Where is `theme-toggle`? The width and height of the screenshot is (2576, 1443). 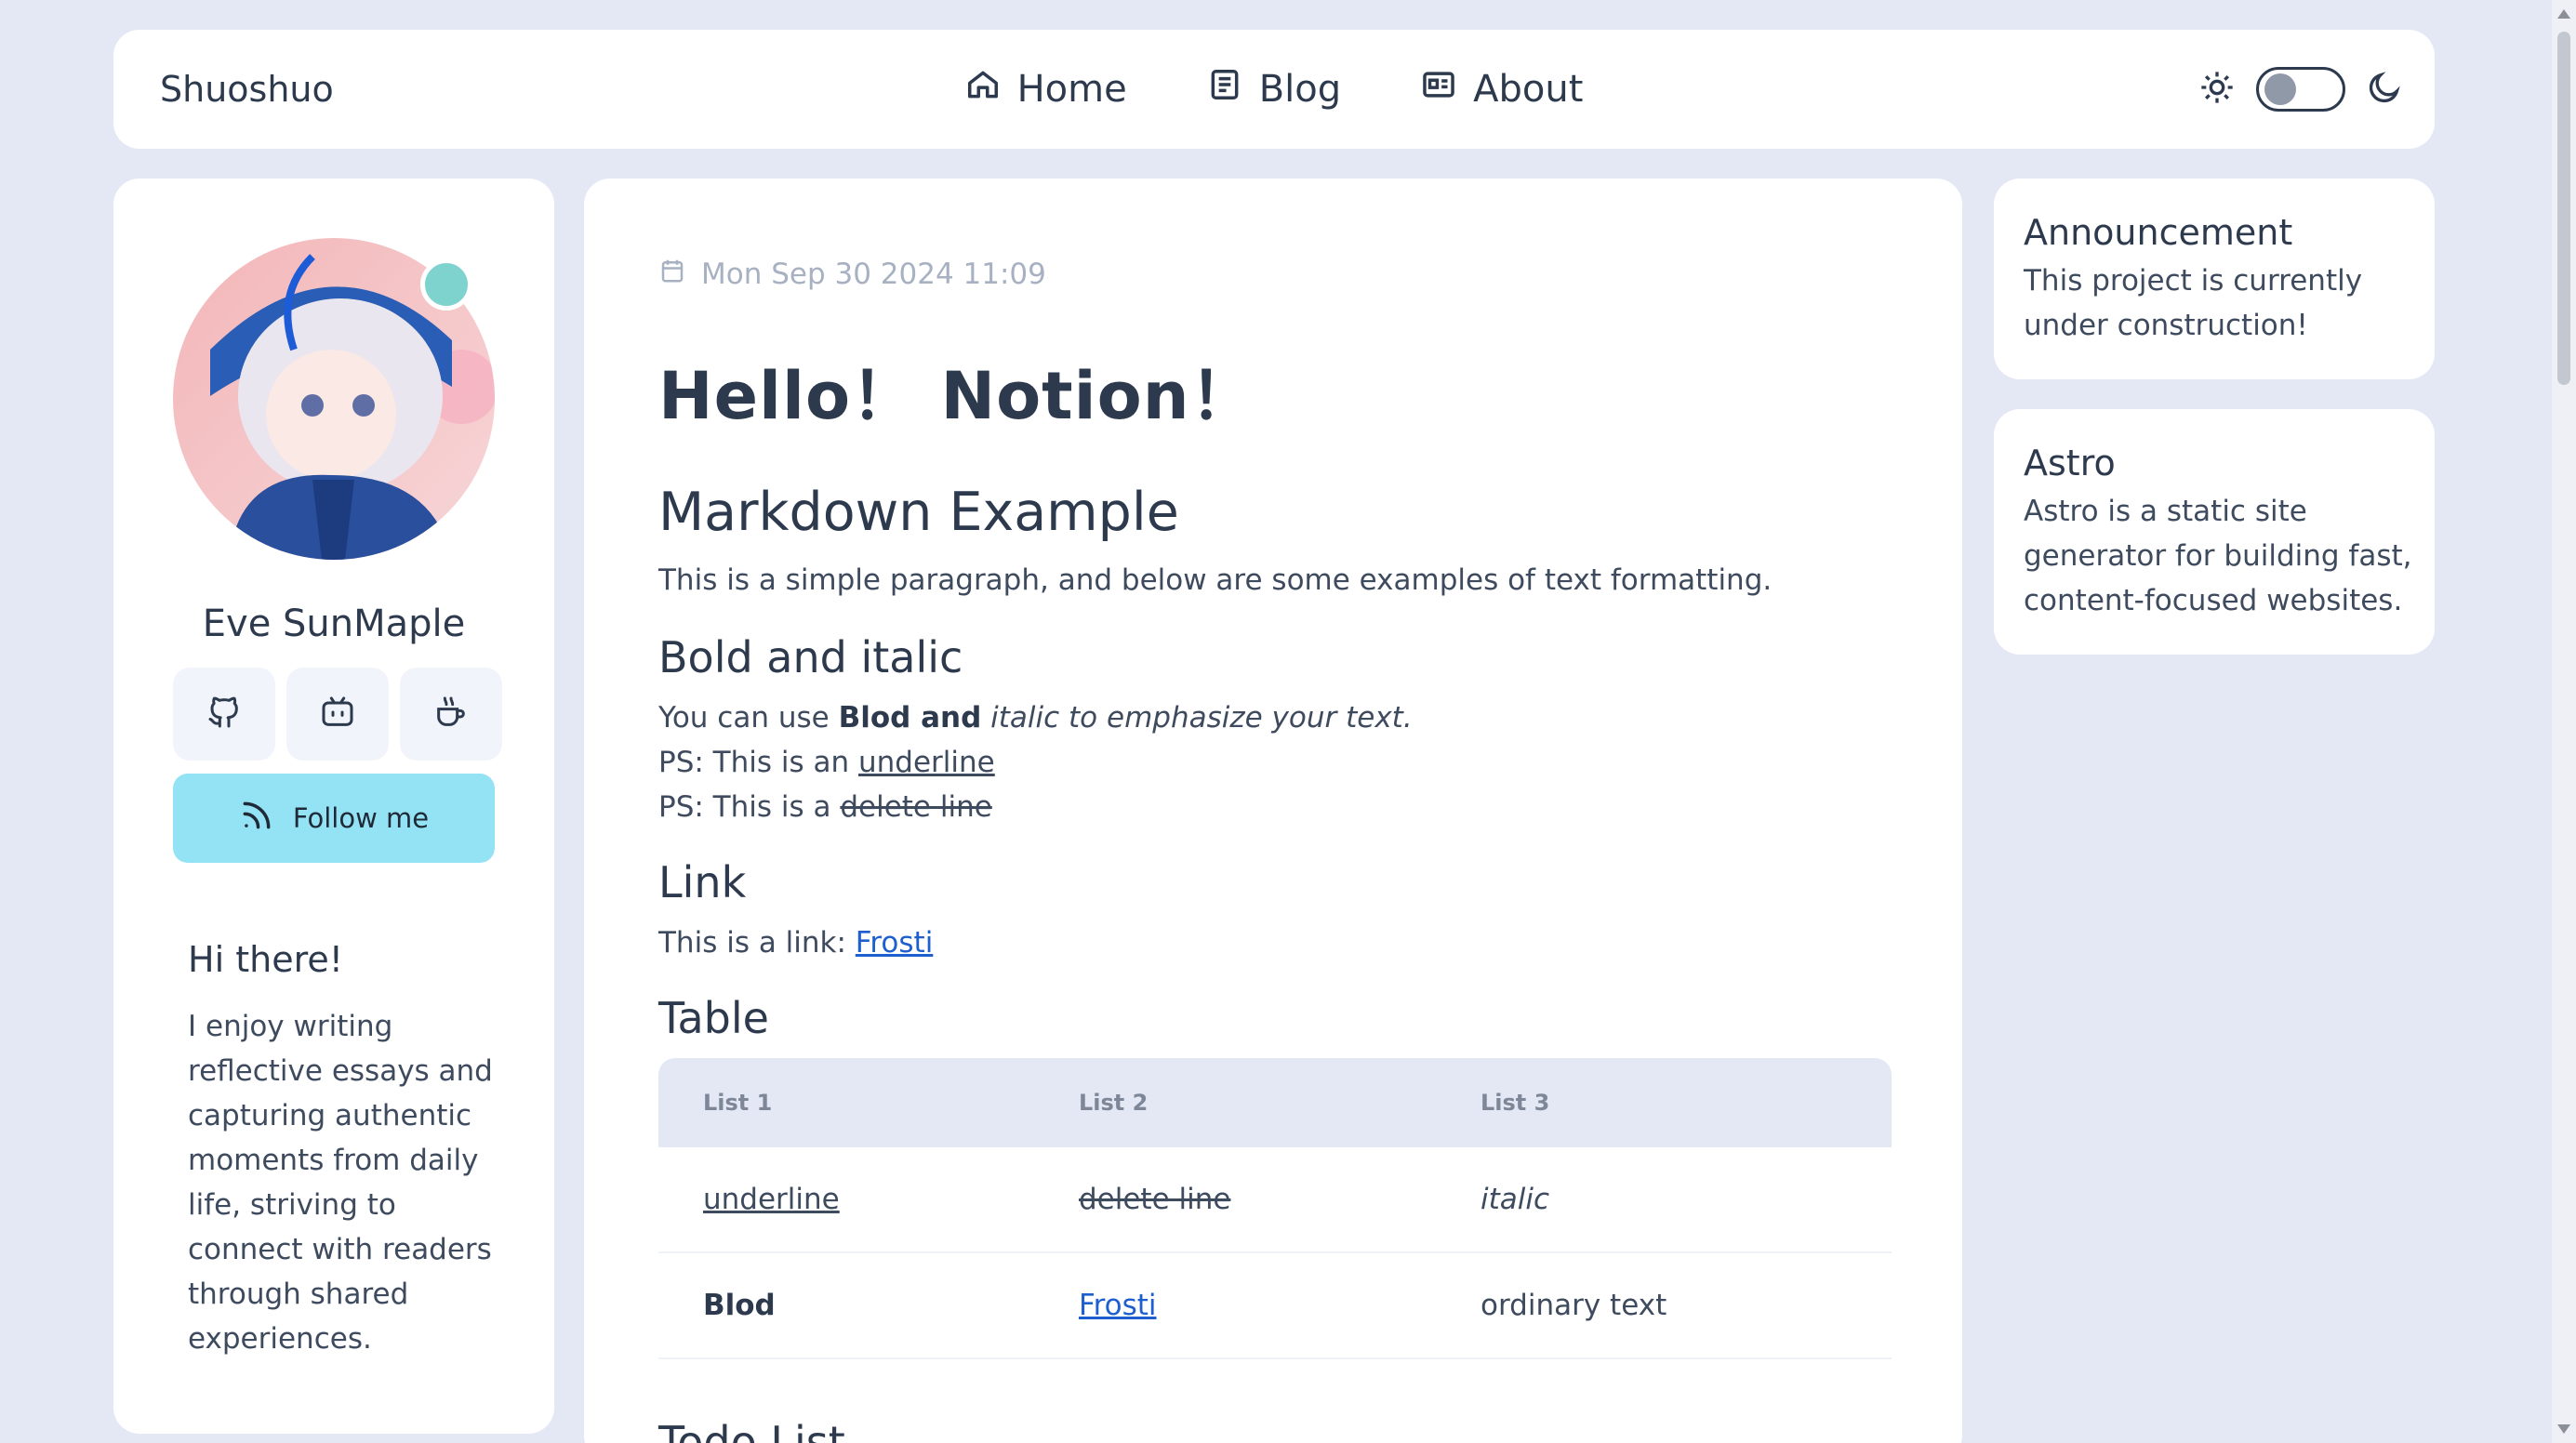 theme-toggle is located at coordinates (2300, 89).